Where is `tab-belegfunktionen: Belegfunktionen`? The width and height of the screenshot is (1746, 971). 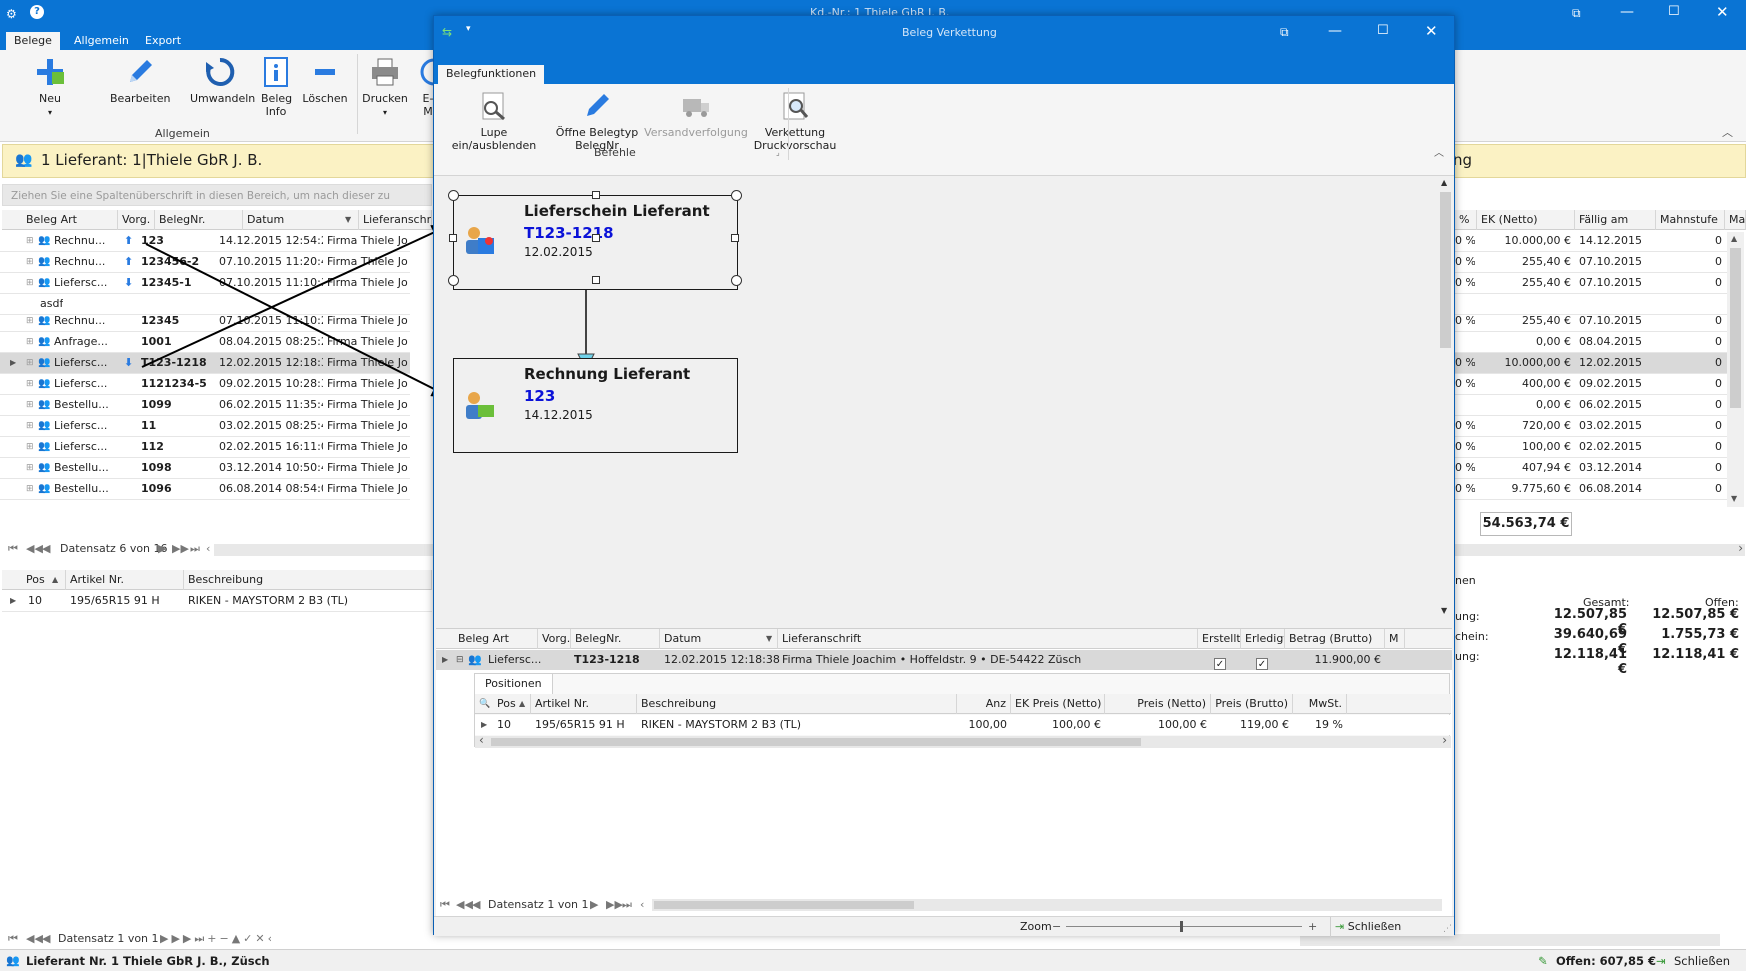 tab-belegfunktionen: Belegfunktionen is located at coordinates (491, 74).